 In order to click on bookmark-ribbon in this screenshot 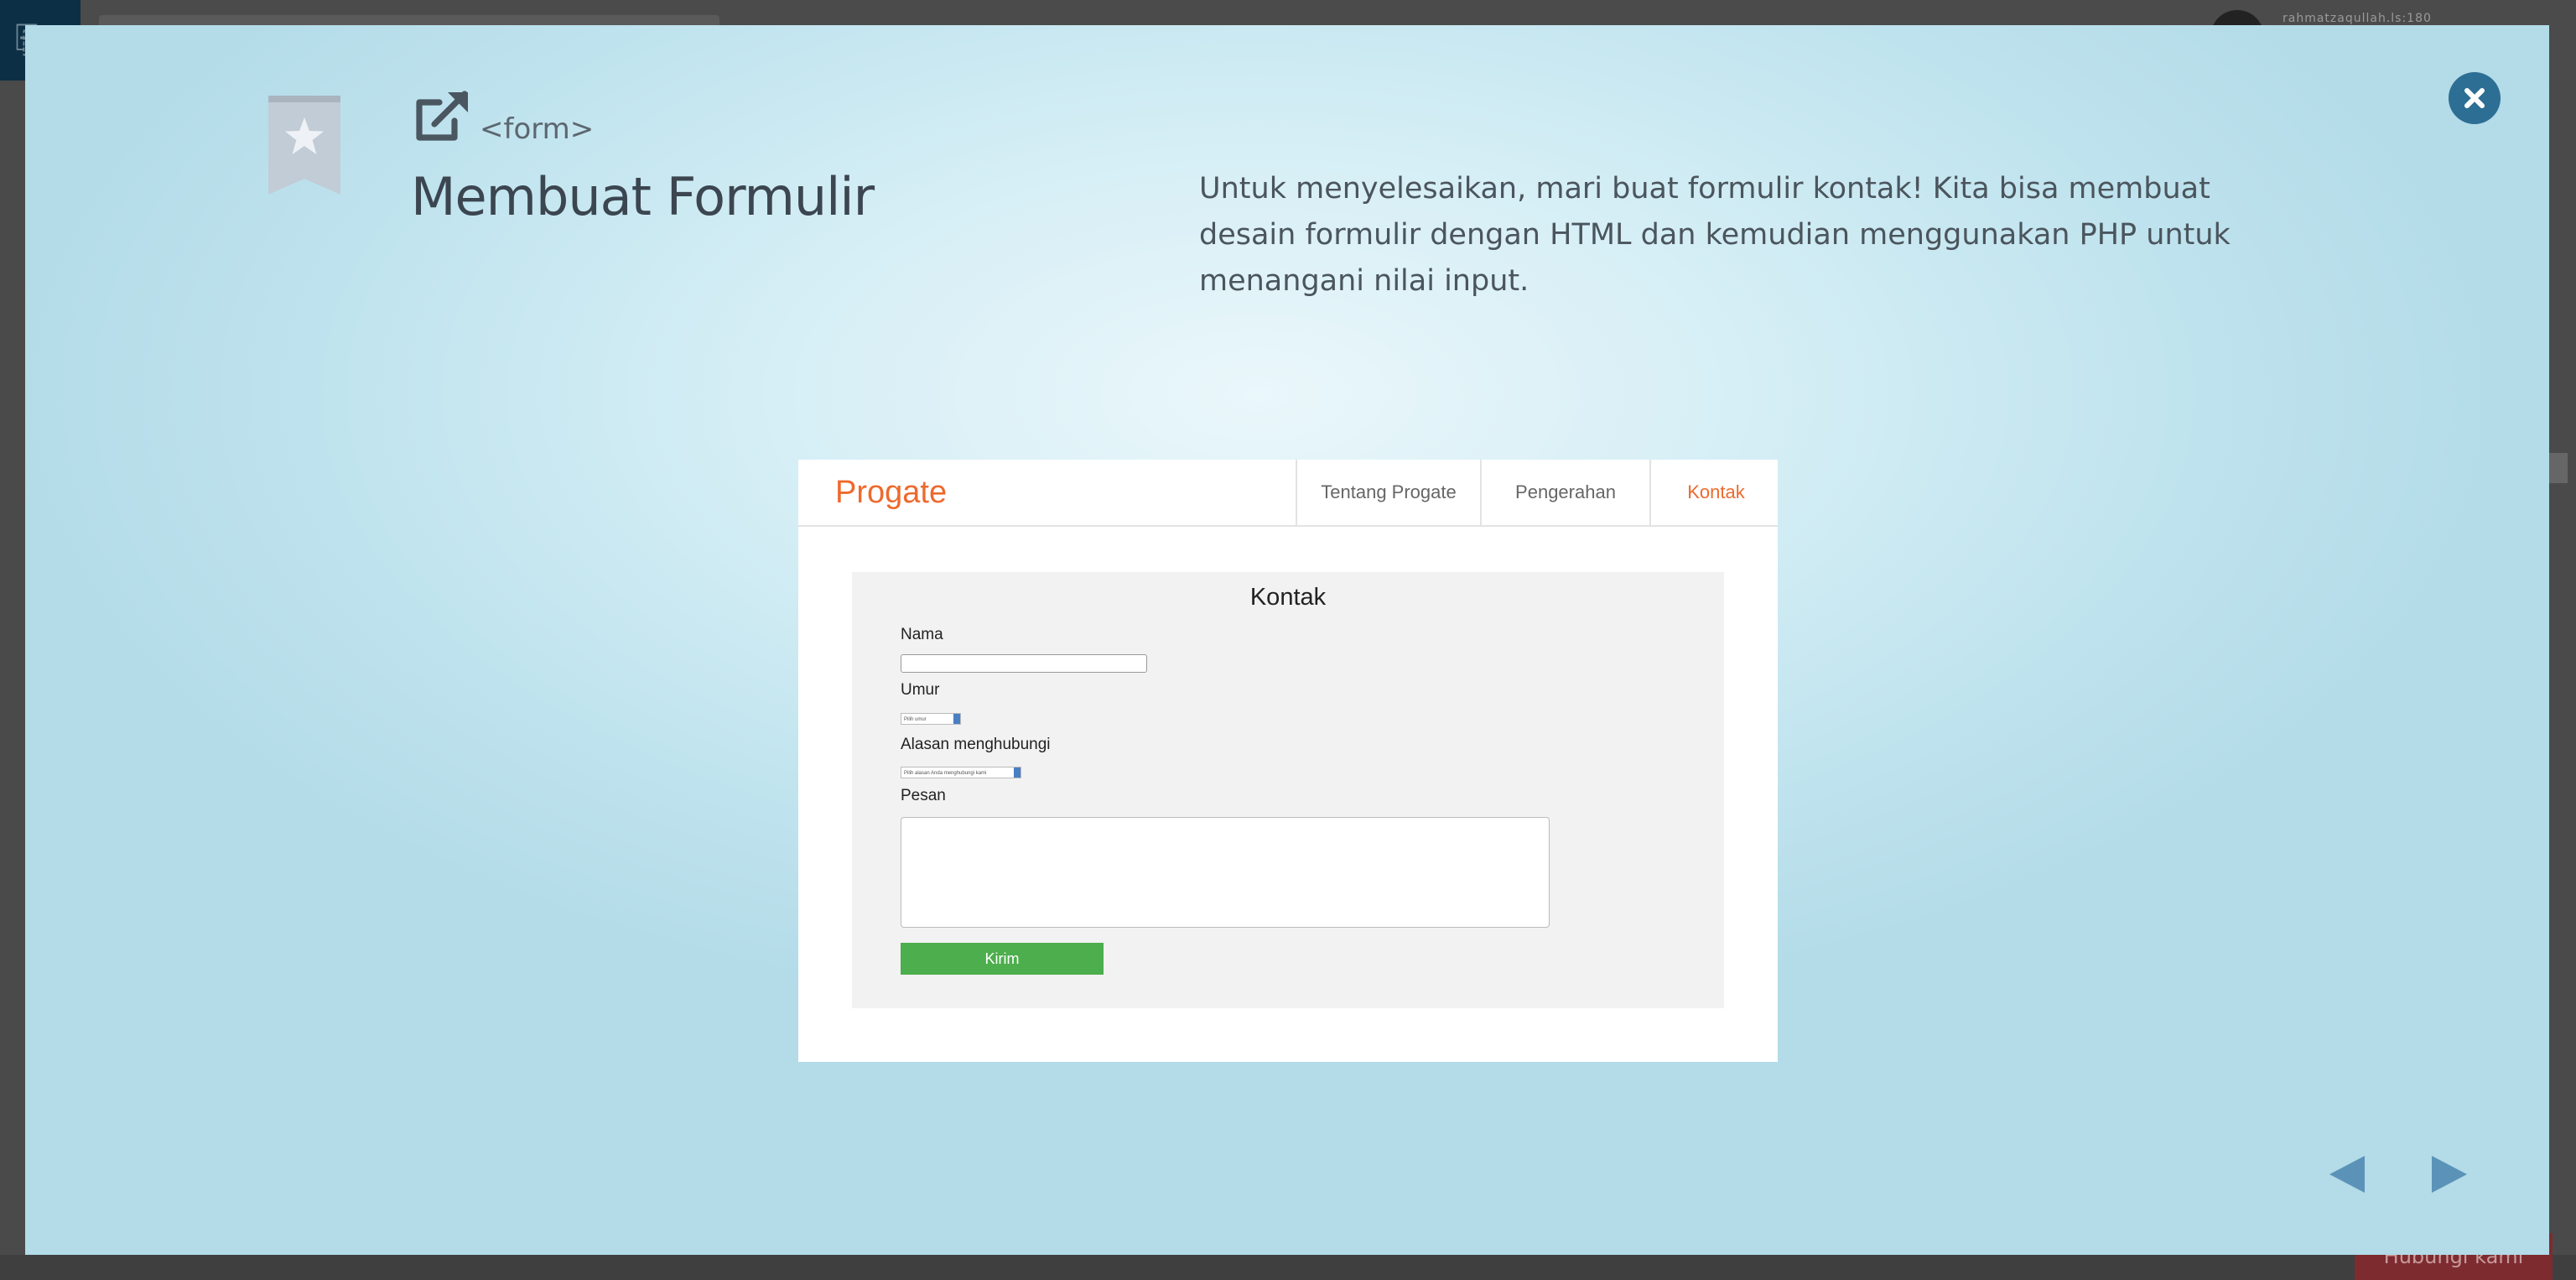, I will do `click(304, 145)`.